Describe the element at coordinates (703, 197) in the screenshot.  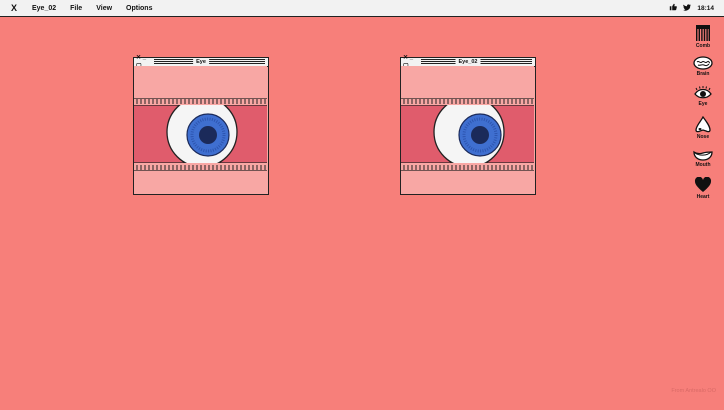
I see `dock-label: Heart` at that location.